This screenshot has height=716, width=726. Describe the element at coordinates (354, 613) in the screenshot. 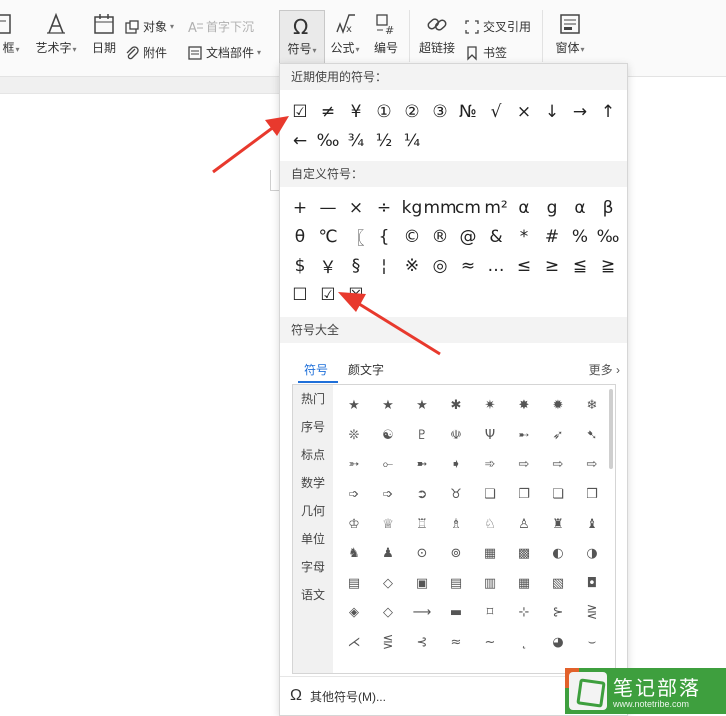

I see `symbol-glyph-item: ◈` at that location.